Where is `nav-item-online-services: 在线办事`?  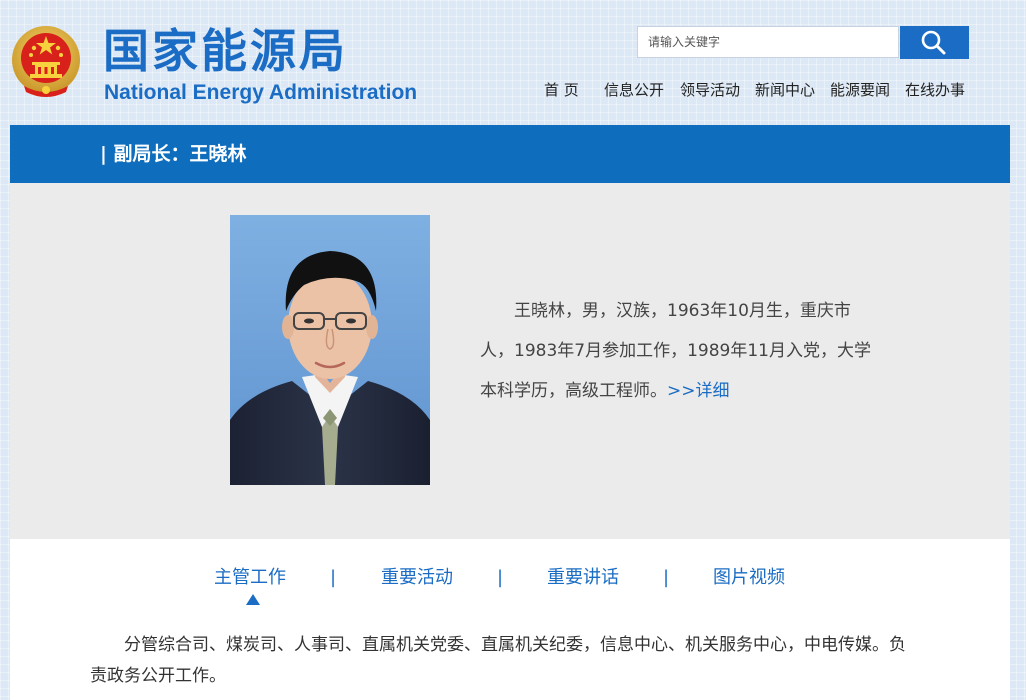 nav-item-online-services: 在线办事 is located at coordinates (935, 90).